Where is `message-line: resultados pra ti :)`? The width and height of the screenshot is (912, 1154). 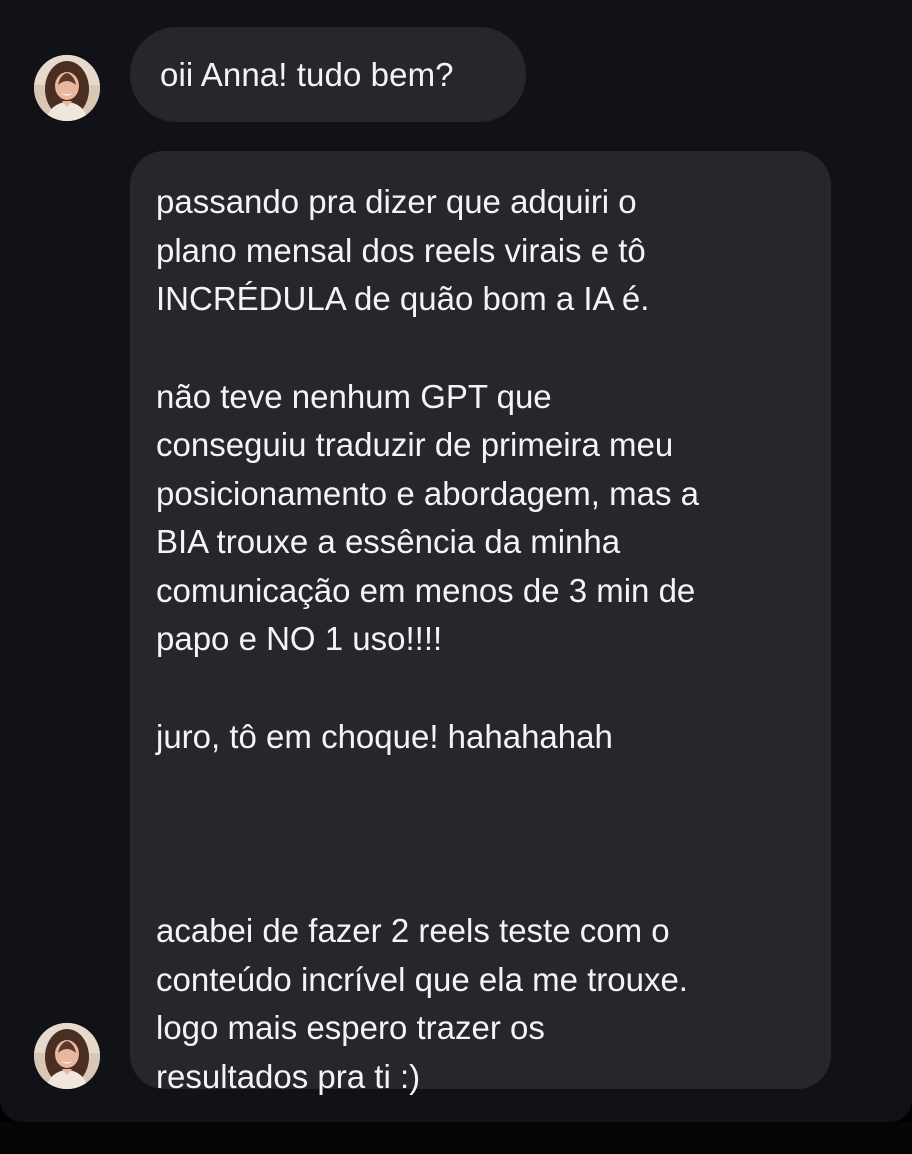
message-line: resultados pra ti :) is located at coordinates (288, 1076).